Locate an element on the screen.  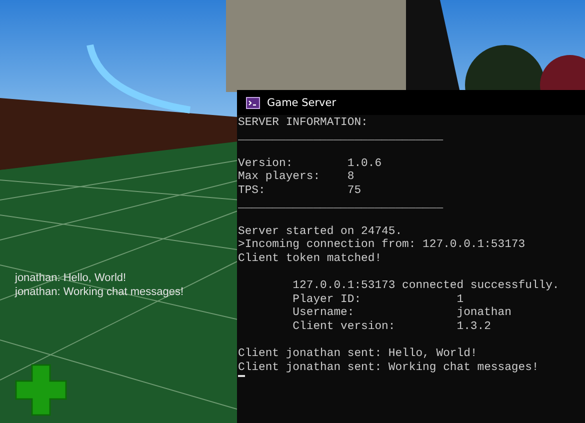
chat-message: jonathan: Working chat messages! is located at coordinates (99, 292).